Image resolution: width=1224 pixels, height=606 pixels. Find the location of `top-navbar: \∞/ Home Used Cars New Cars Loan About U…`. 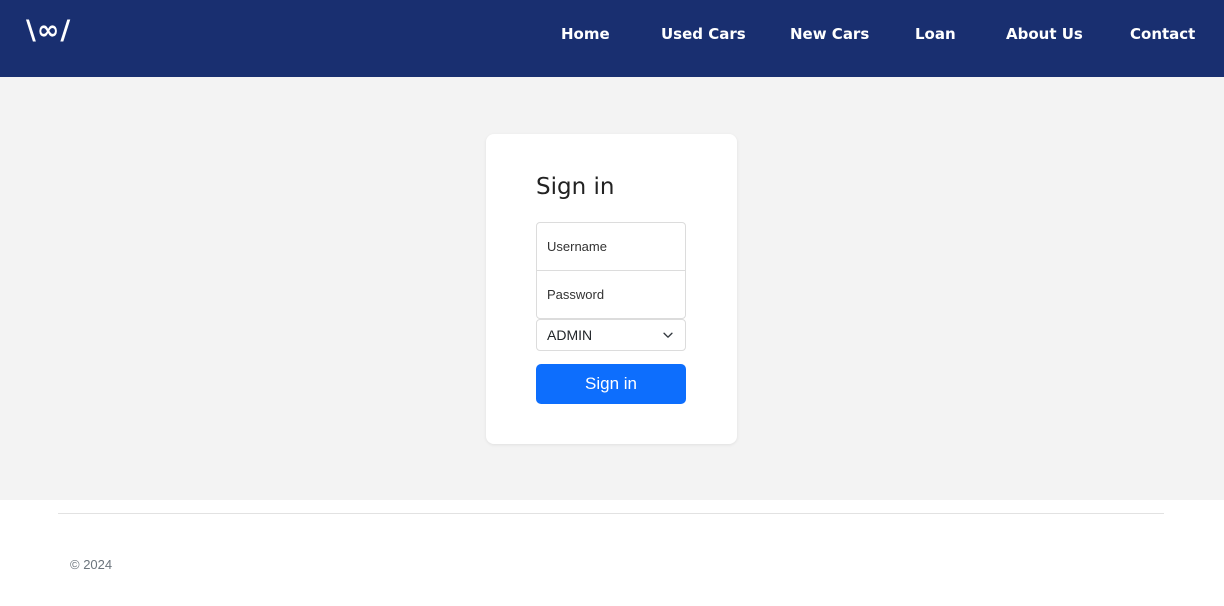

top-navbar: \∞/ Home Used Cars New Cars Loan About U… is located at coordinates (612, 38).